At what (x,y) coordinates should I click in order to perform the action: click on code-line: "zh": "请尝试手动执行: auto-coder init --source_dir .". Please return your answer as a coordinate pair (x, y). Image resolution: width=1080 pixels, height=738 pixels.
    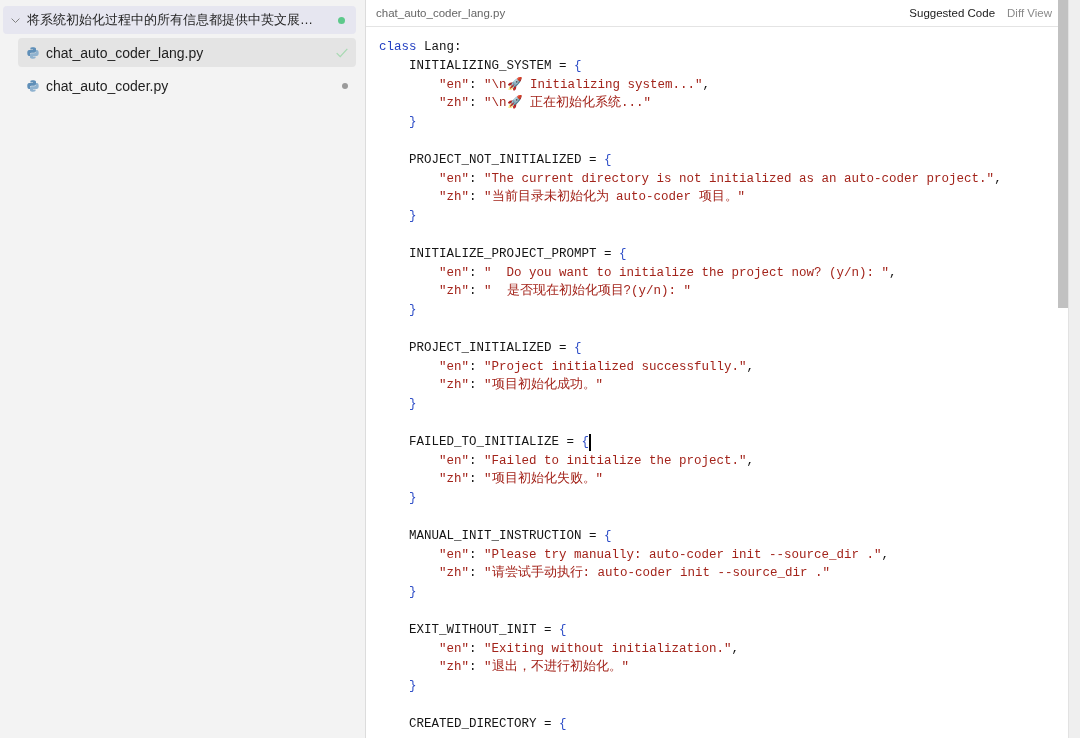
    Looking at the image, I should click on (635, 573).